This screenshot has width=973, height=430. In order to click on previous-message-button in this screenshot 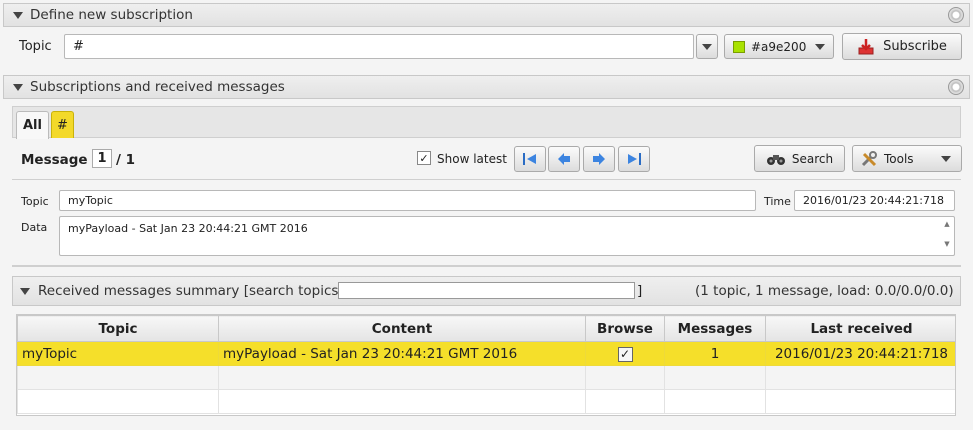, I will do `click(564, 159)`.